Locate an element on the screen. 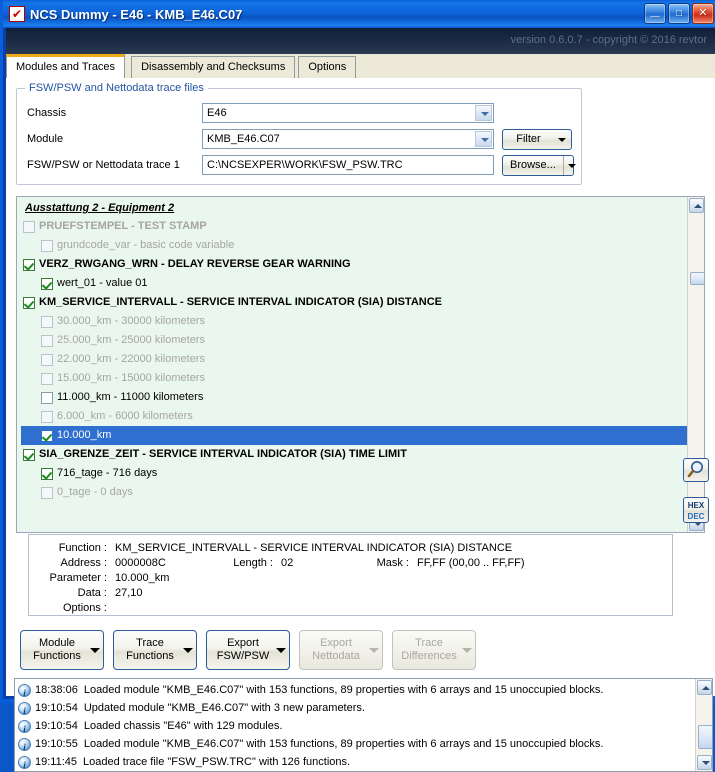 The height and width of the screenshot is (772, 715). tree-row: 716_tage - 716 days is located at coordinates (354, 473).